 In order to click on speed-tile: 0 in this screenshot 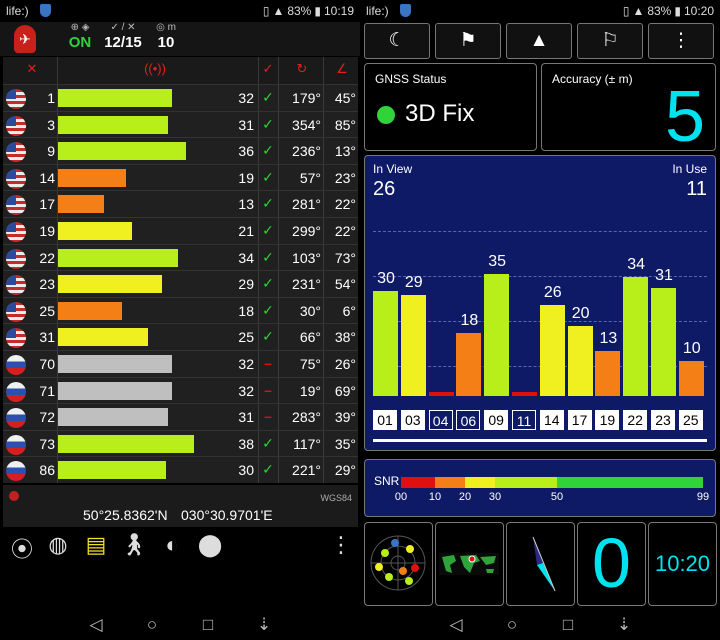, I will do `click(611, 564)`.